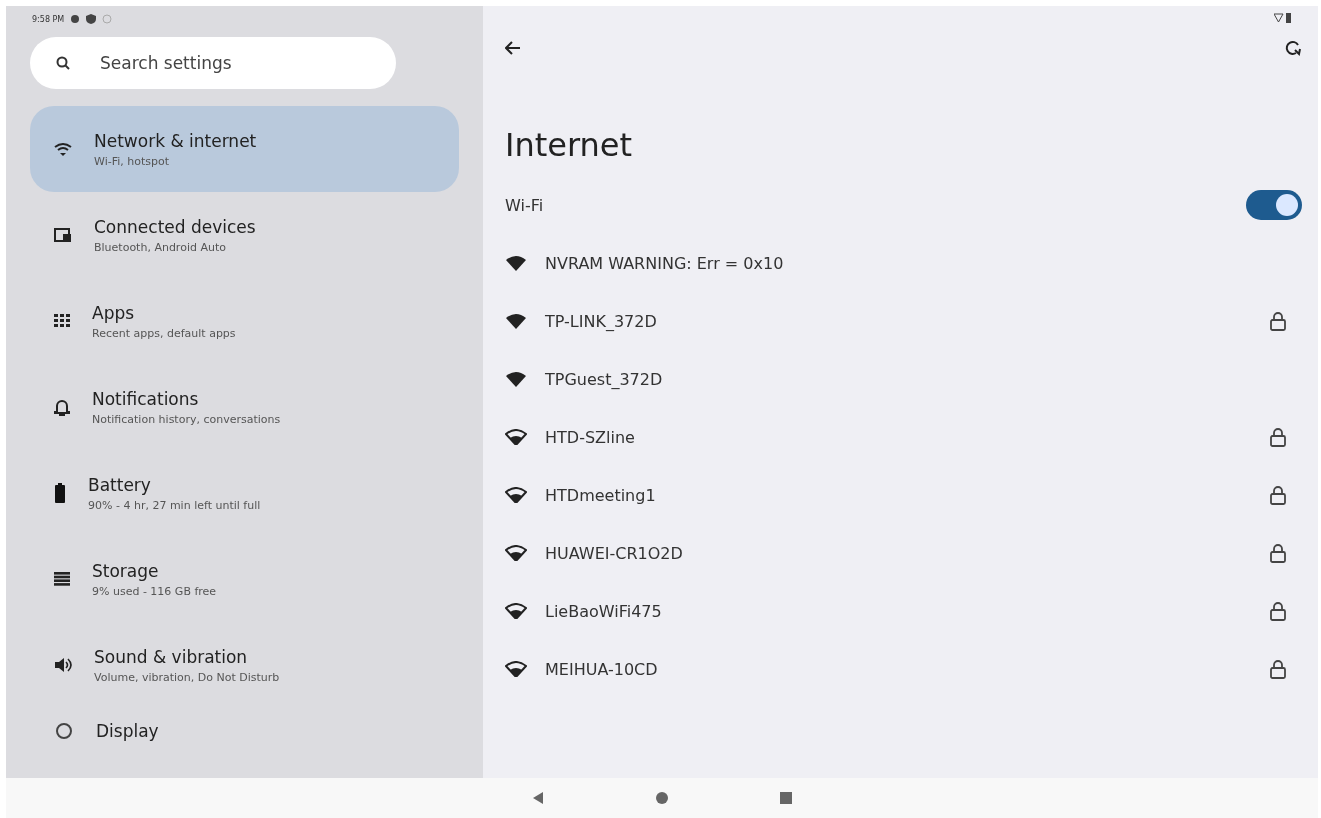  I want to click on network-name: HUAWEI-CR1O2D, so click(614, 553).